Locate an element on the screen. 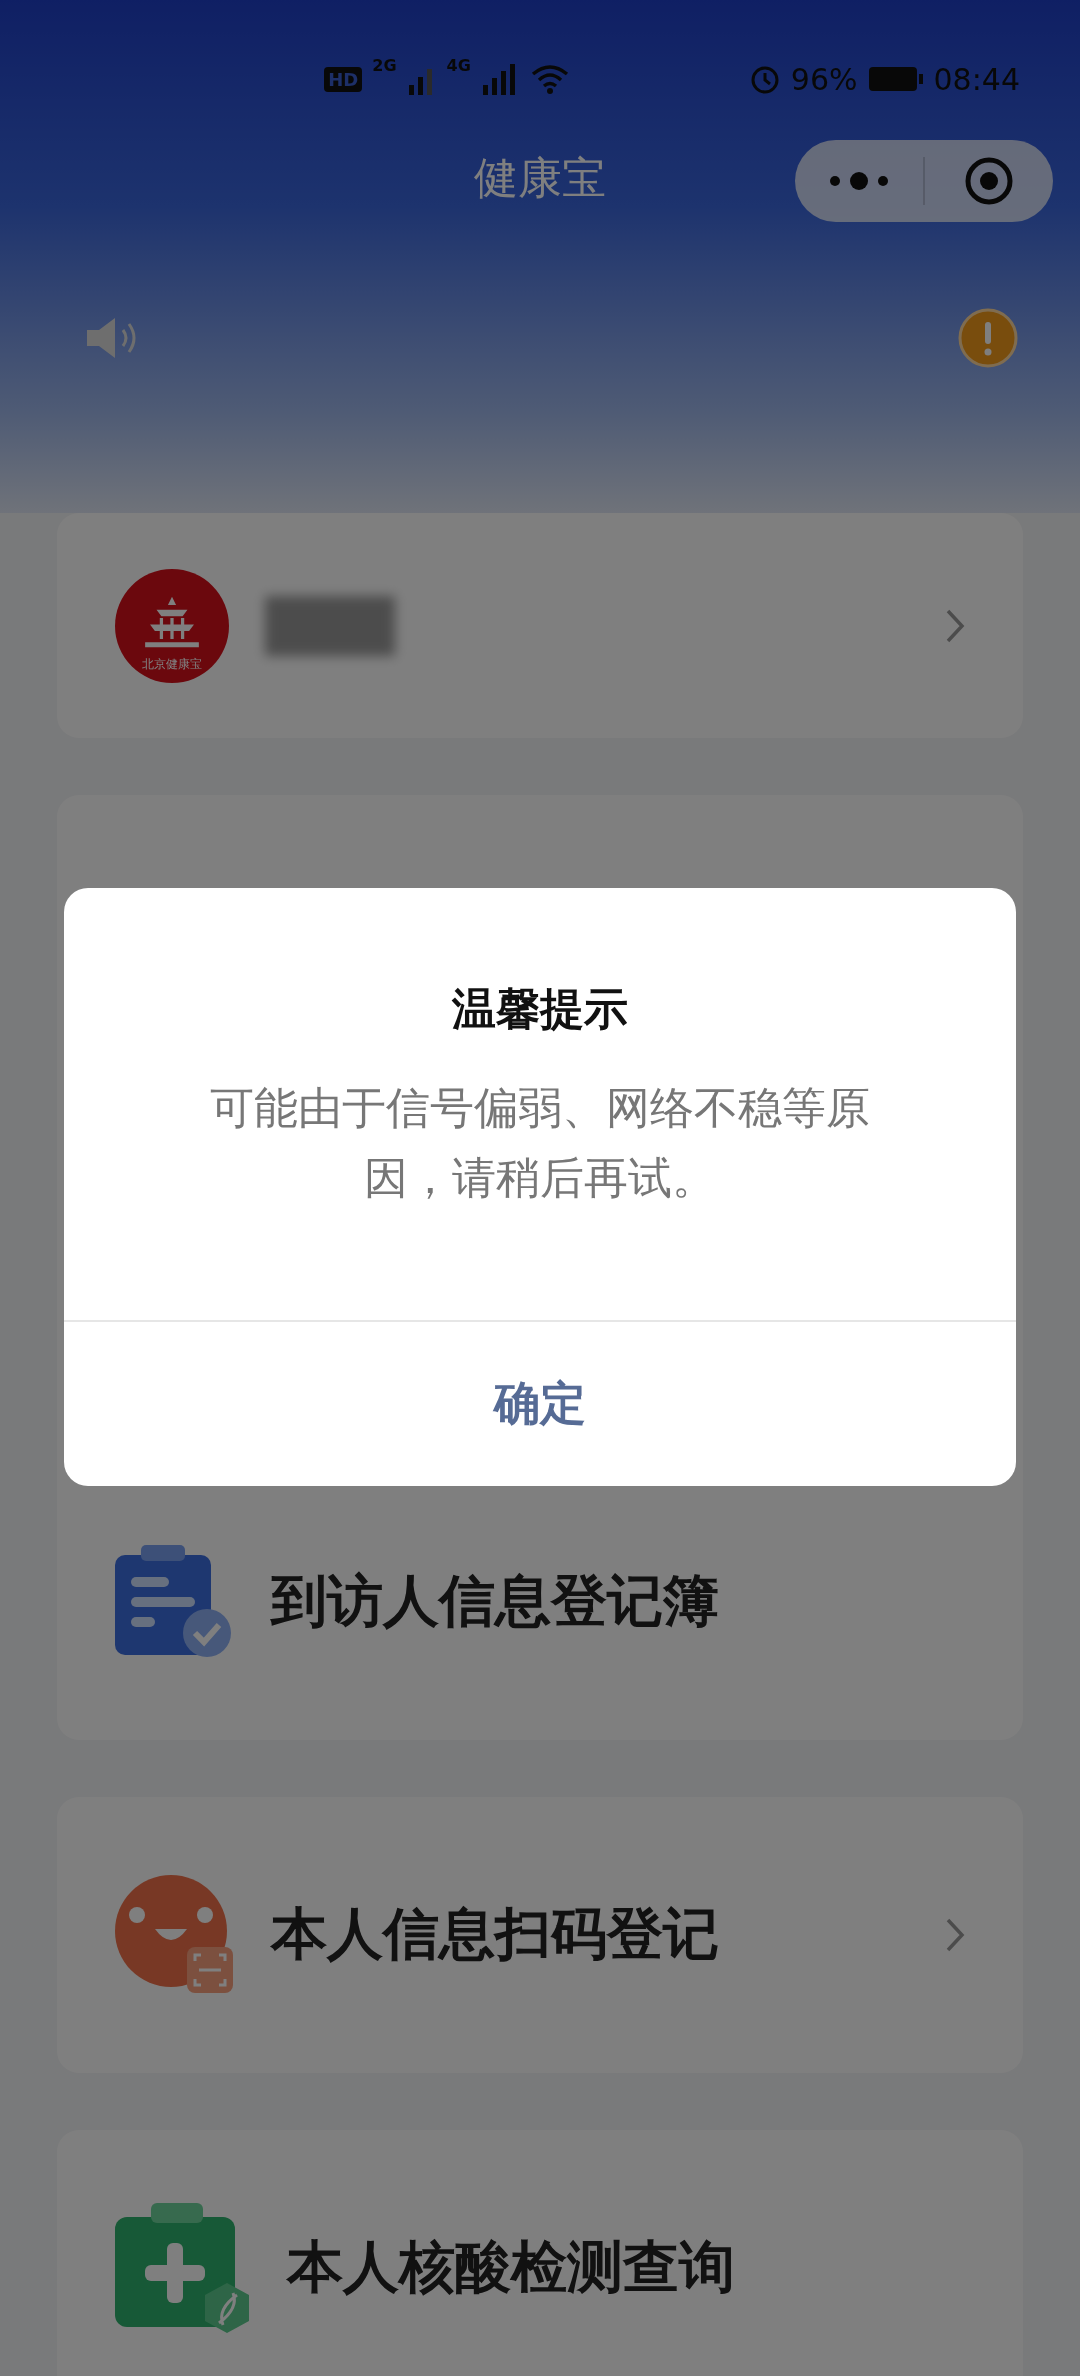 This screenshot has width=1080, height=2376. network-type: 4G is located at coordinates (458, 65).